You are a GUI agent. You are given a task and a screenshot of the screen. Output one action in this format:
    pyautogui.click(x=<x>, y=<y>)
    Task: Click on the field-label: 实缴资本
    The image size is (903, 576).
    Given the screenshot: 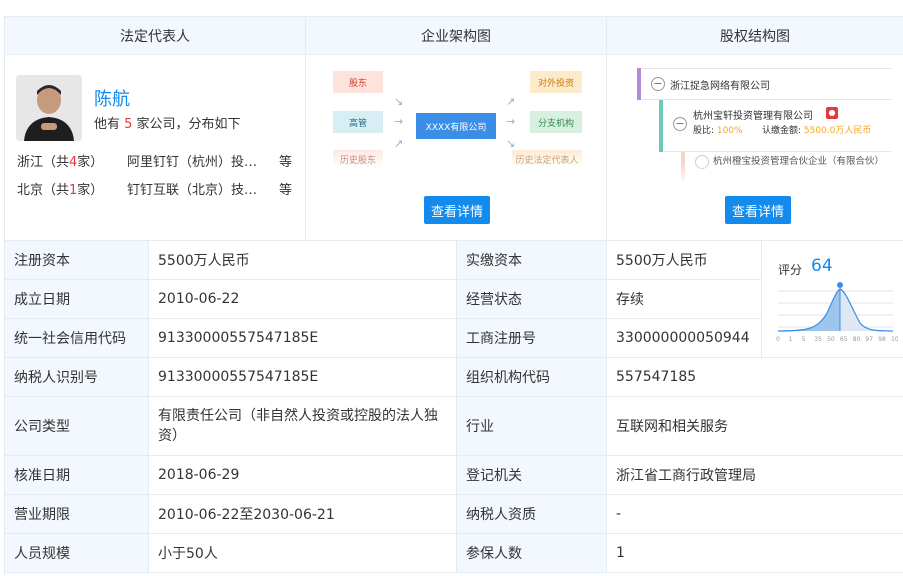 What is the action you would take?
    pyautogui.click(x=532, y=260)
    